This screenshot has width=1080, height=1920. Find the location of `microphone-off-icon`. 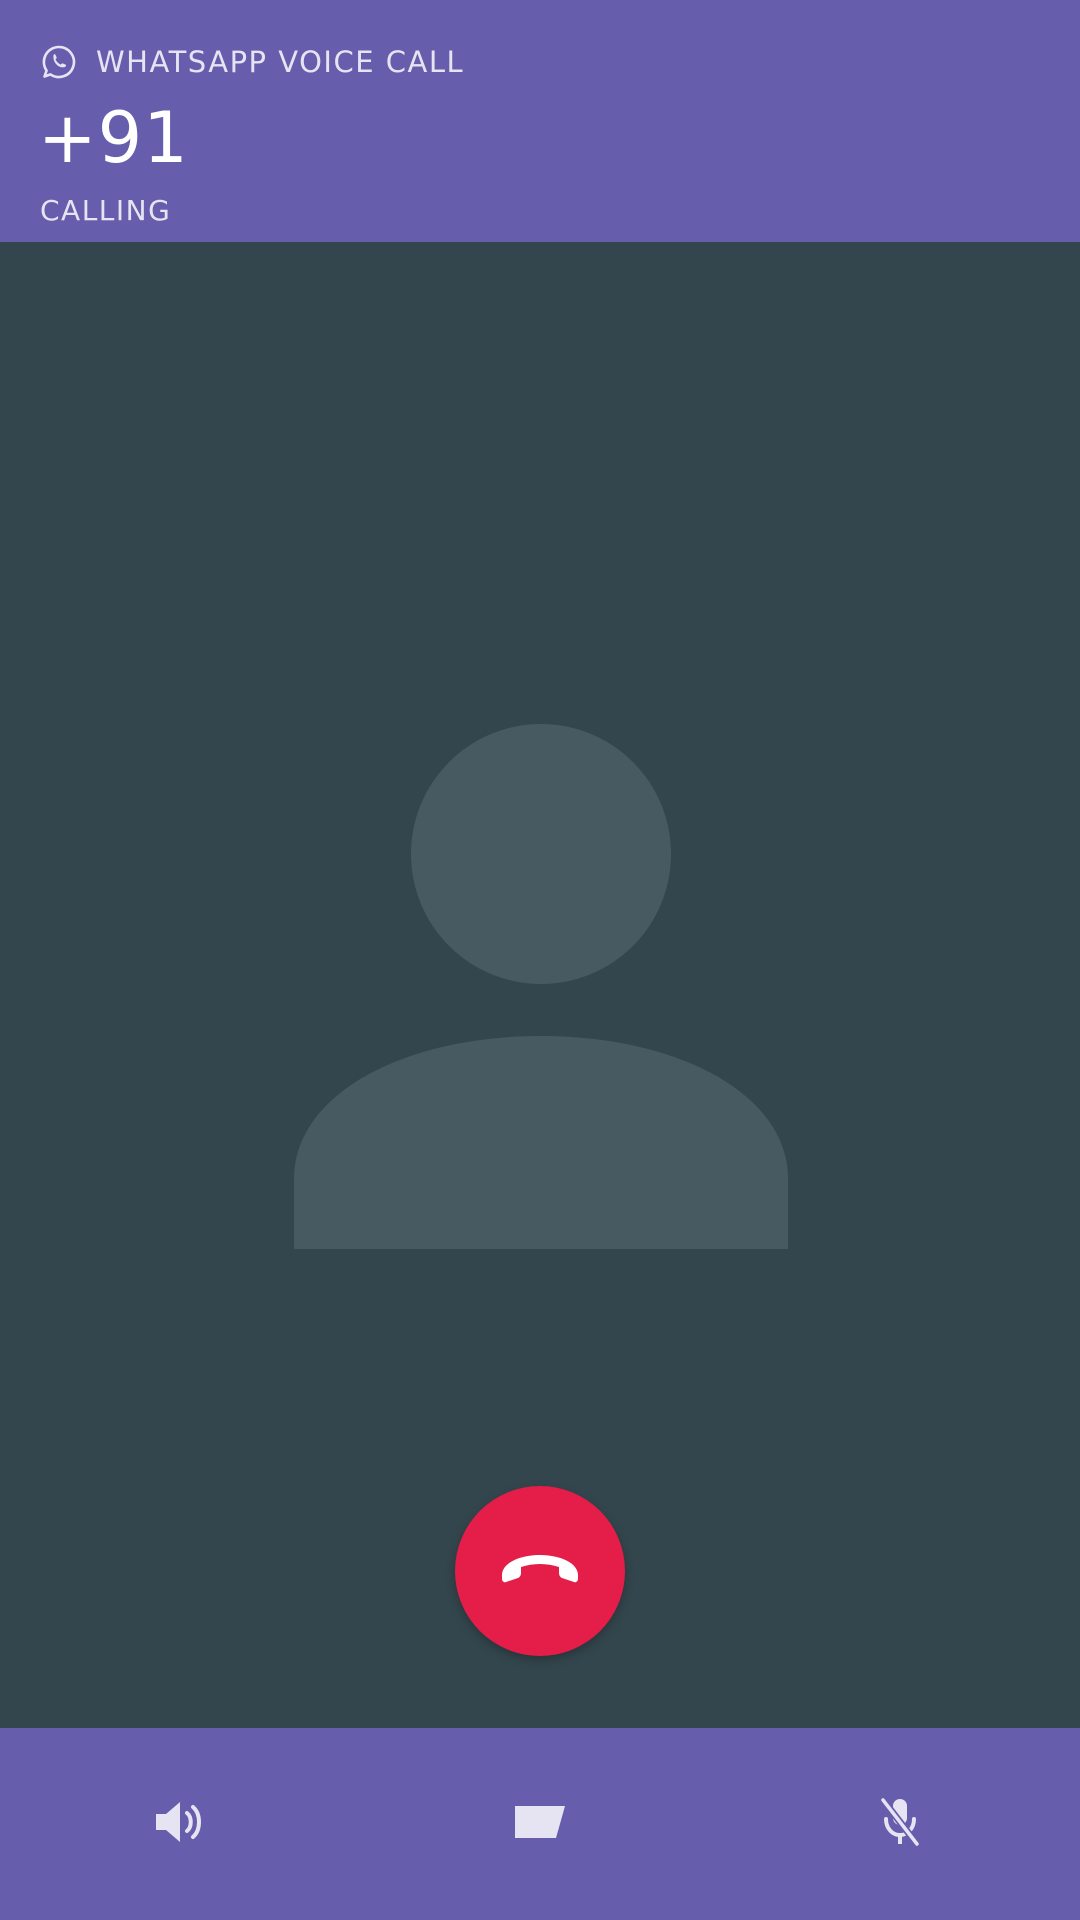

microphone-off-icon is located at coordinates (900, 1824).